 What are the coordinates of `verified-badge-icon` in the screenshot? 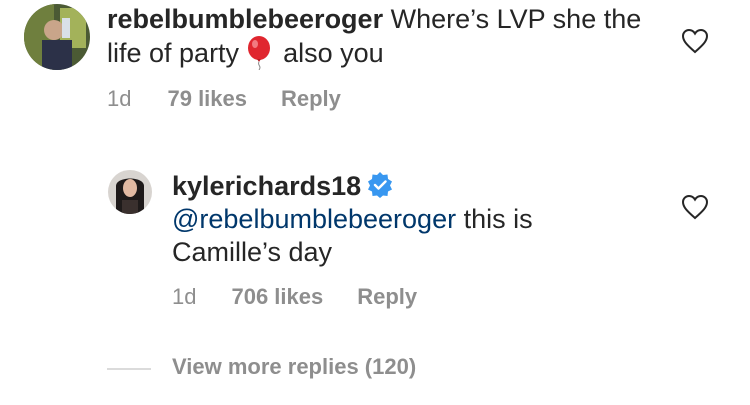 It's located at (380, 185).